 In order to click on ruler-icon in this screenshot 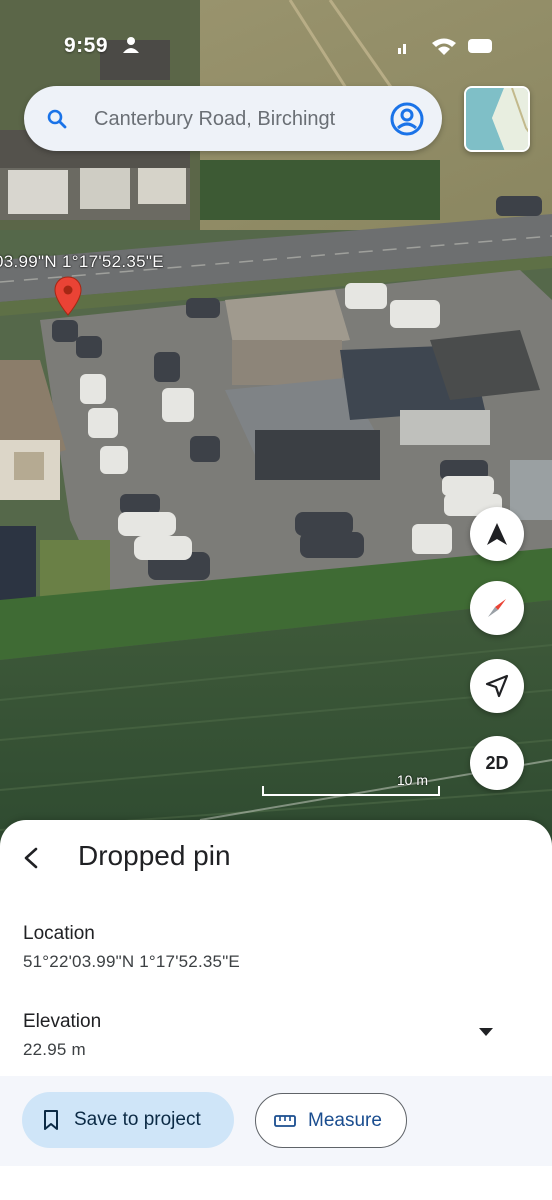, I will do `click(285, 1120)`.